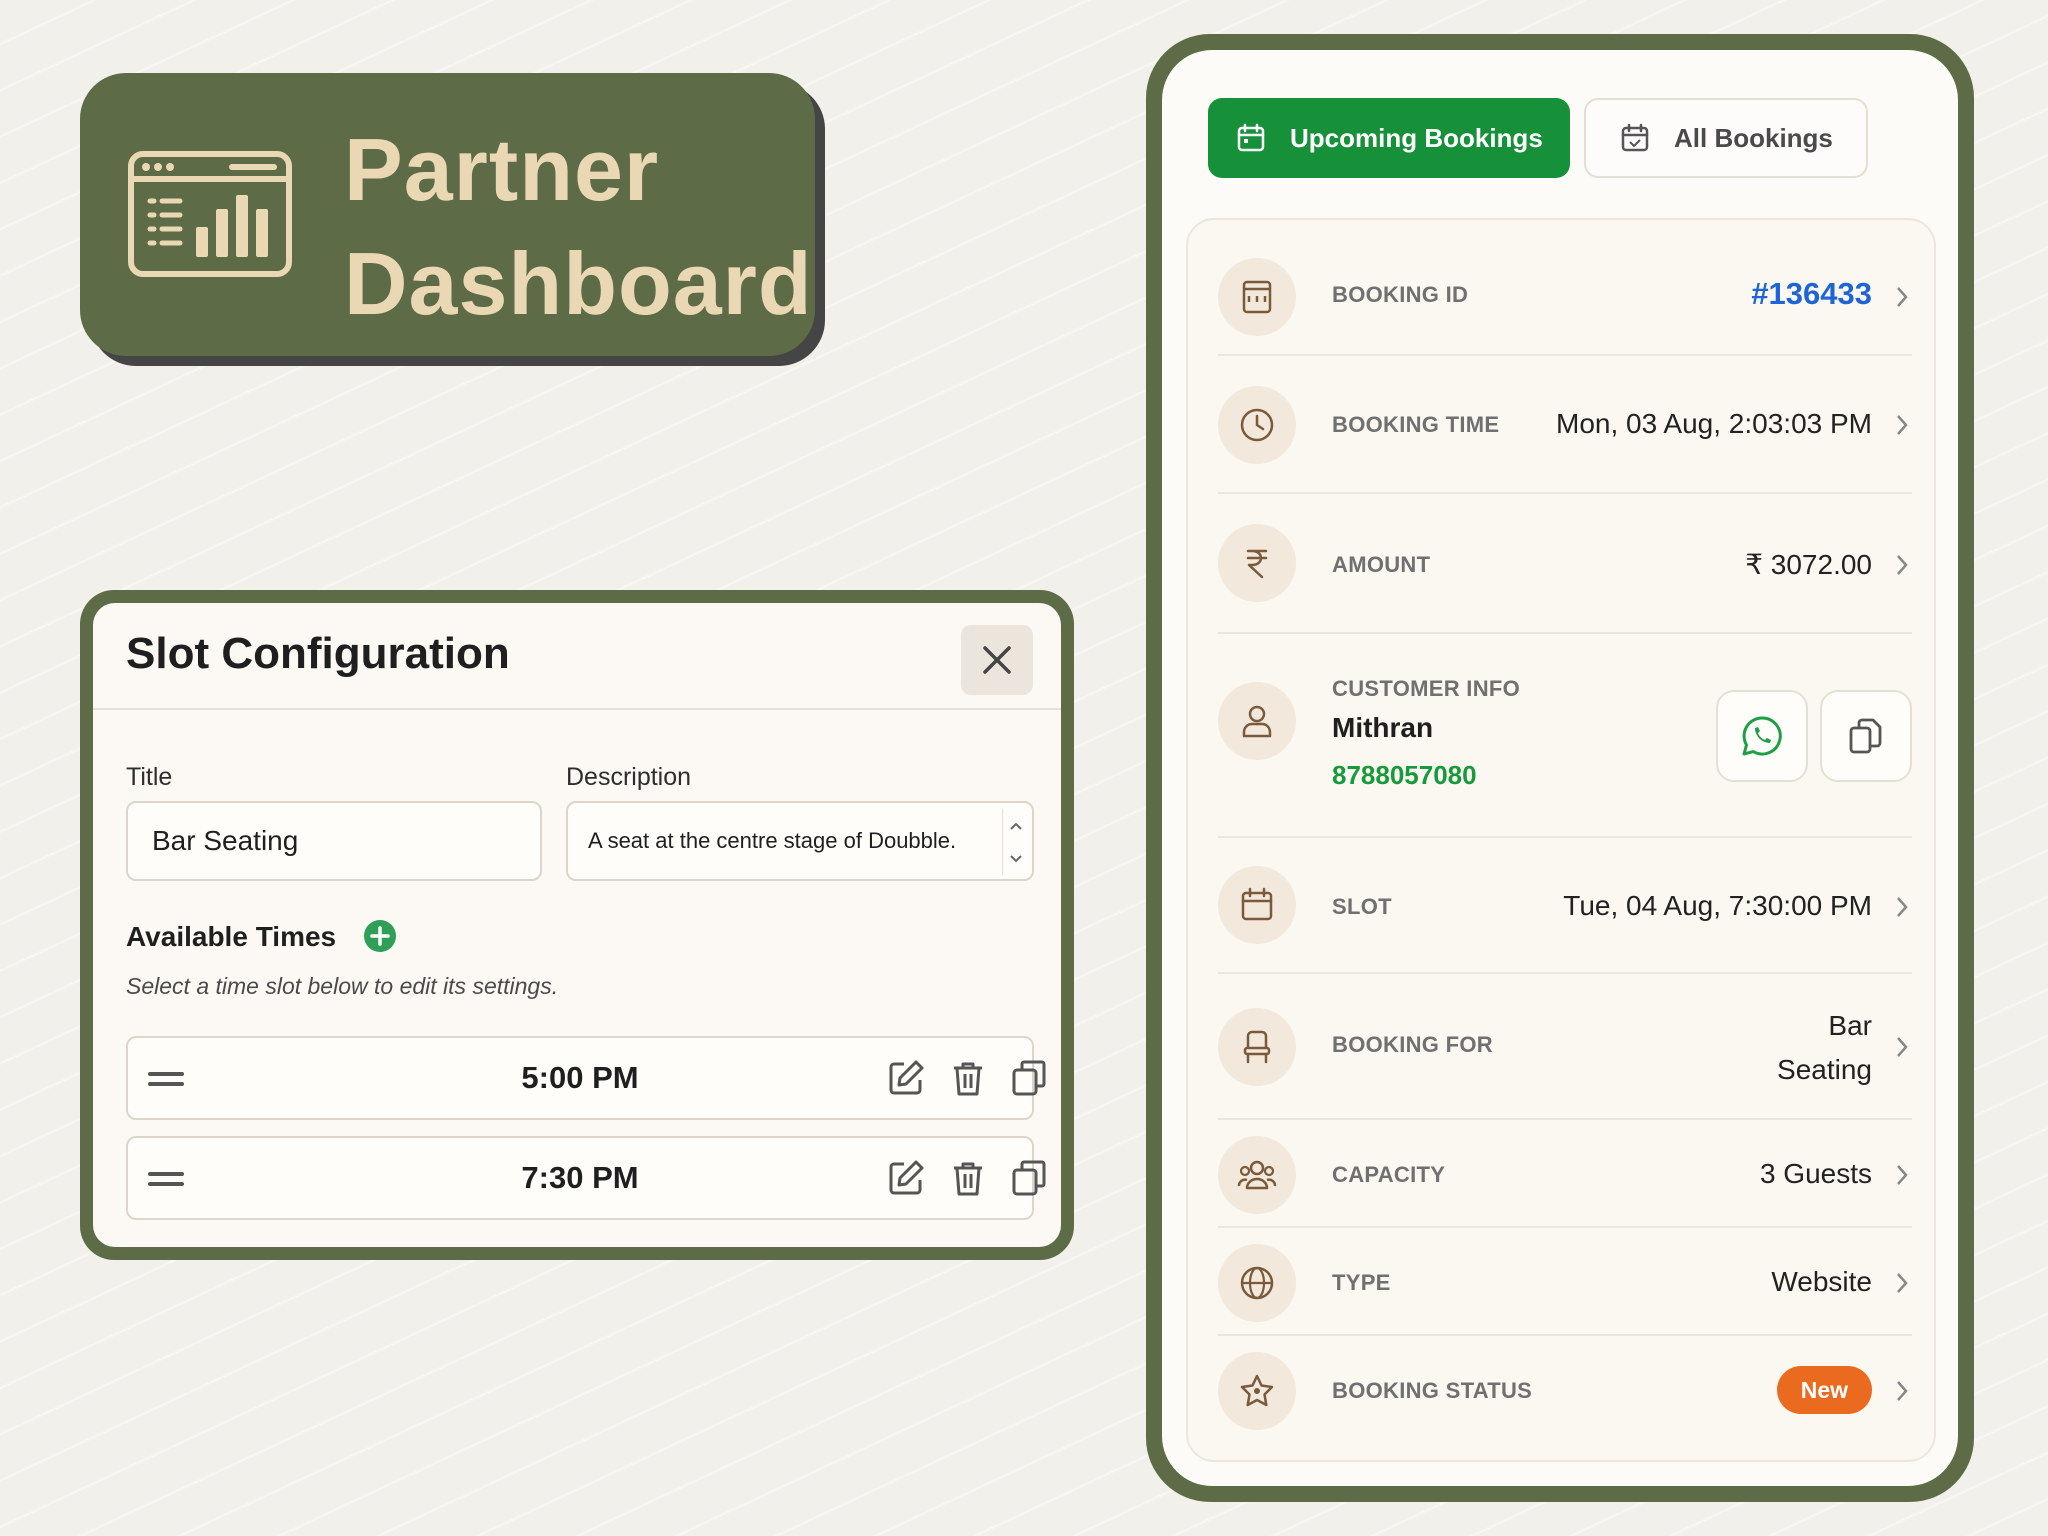 This screenshot has width=2048, height=1536. What do you see at coordinates (1361, 1282) in the screenshot?
I see `type-label: TYPE` at bounding box center [1361, 1282].